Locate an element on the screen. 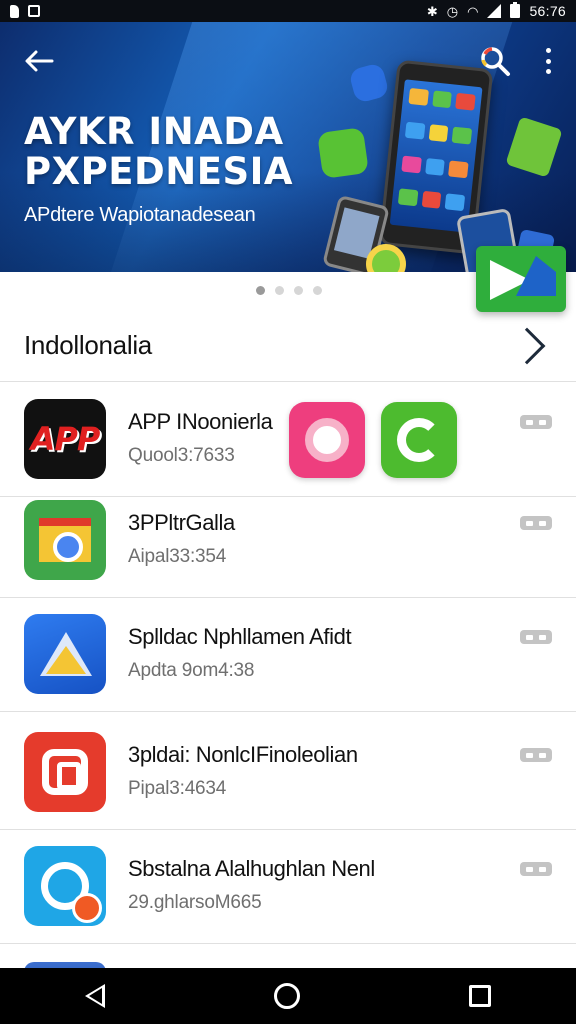 The image size is (576, 1024). app-logo-icon: APP is located at coordinates (65, 439).